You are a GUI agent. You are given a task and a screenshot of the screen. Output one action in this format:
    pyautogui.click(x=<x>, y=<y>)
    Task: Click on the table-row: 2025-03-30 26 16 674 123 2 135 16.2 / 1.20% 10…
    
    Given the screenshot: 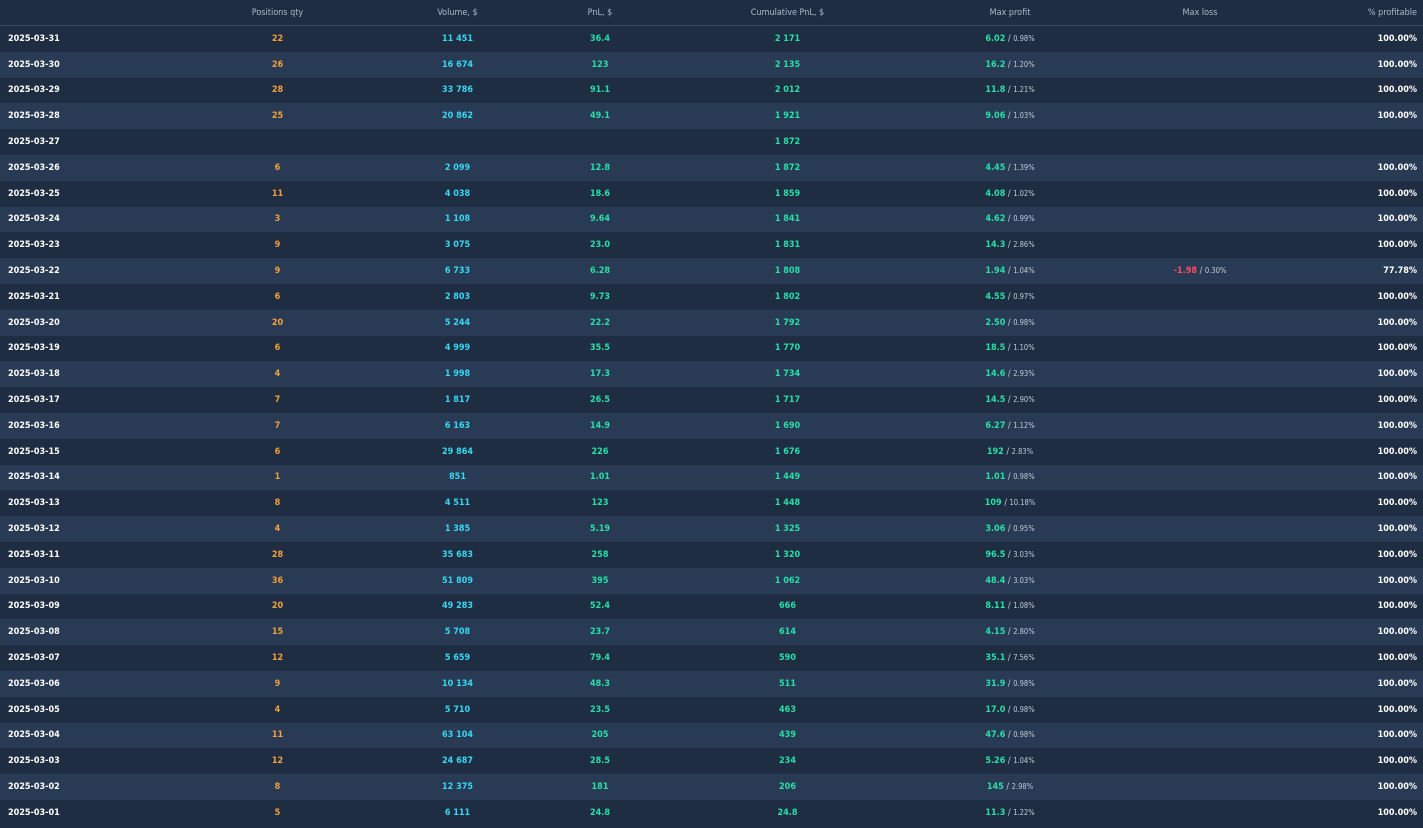 What is the action you would take?
    pyautogui.click(x=711, y=64)
    